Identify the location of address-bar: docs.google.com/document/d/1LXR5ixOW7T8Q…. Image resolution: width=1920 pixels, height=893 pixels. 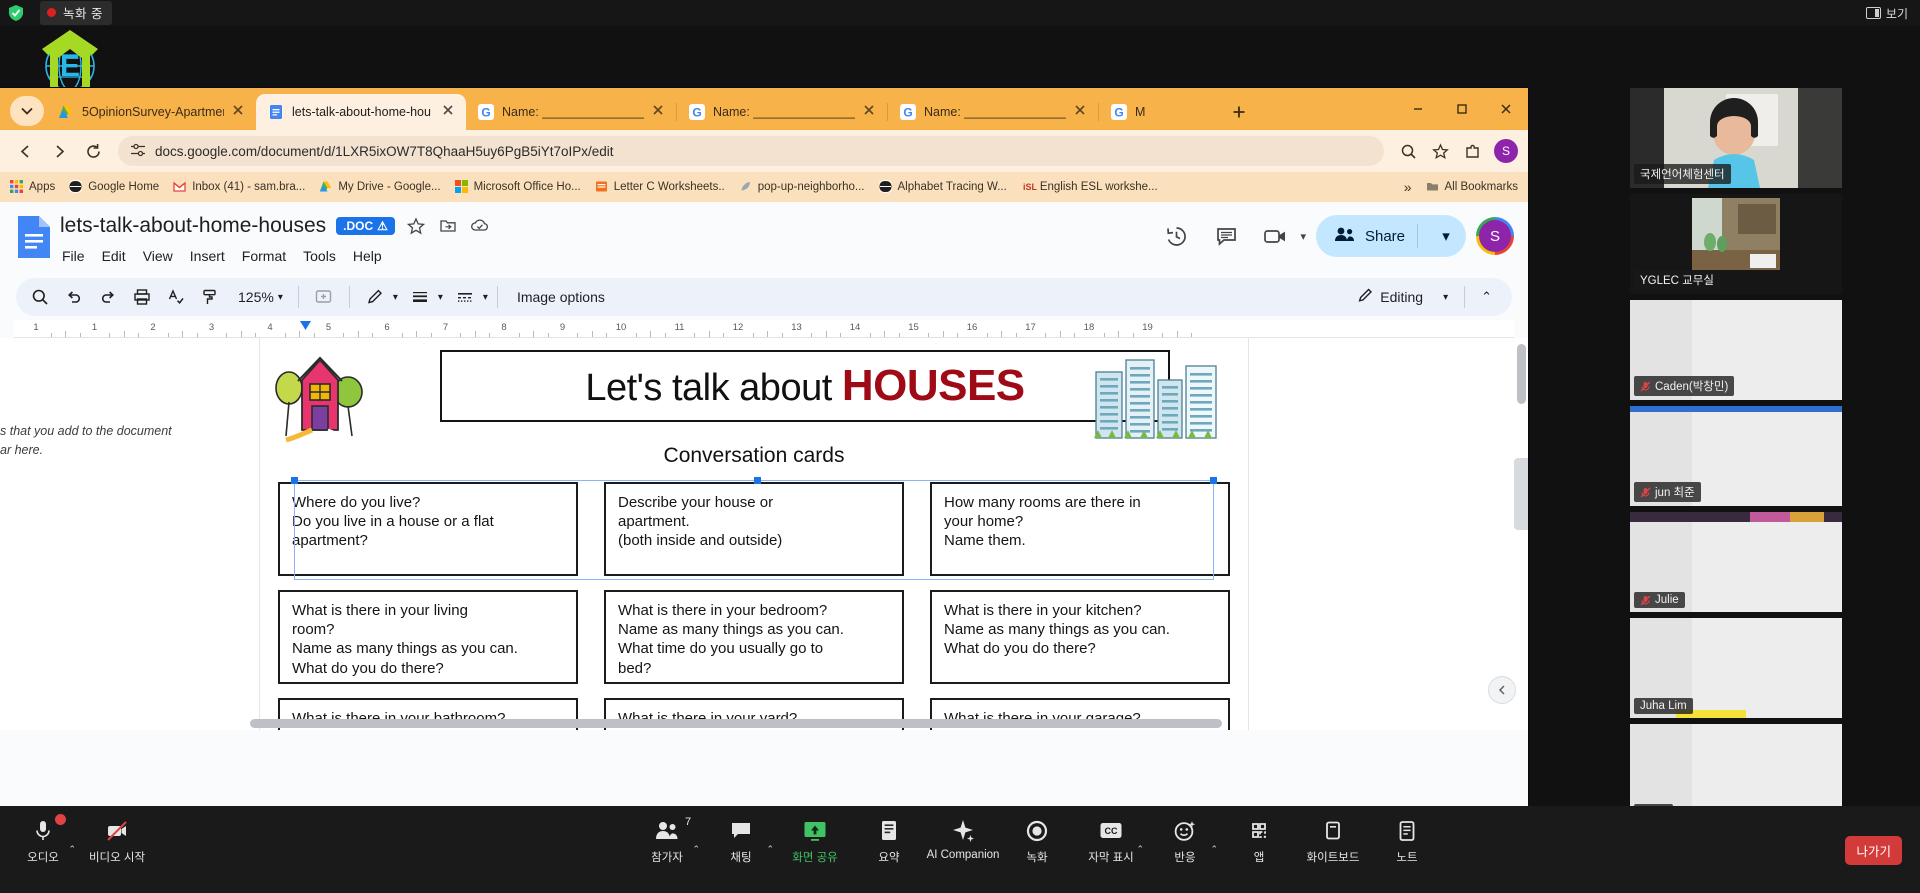
(751, 151).